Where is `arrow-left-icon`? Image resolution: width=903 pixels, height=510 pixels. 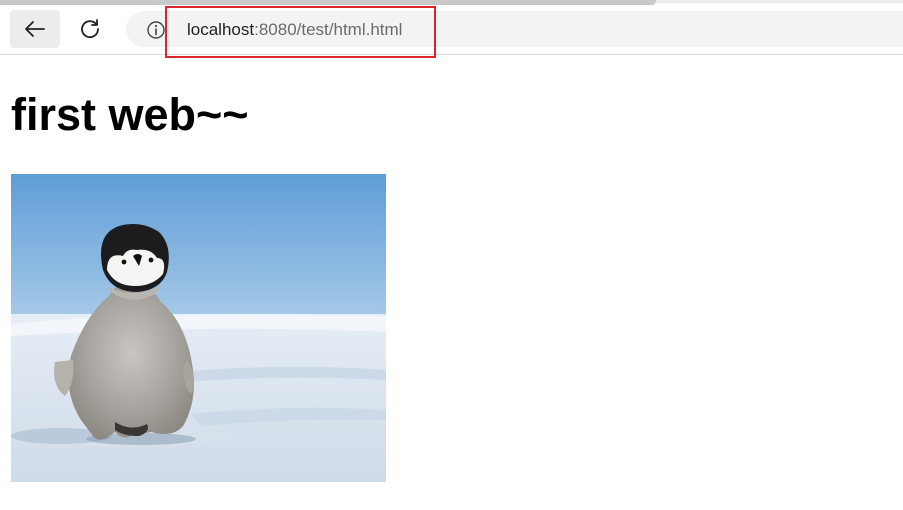
arrow-left-icon is located at coordinates (35, 29).